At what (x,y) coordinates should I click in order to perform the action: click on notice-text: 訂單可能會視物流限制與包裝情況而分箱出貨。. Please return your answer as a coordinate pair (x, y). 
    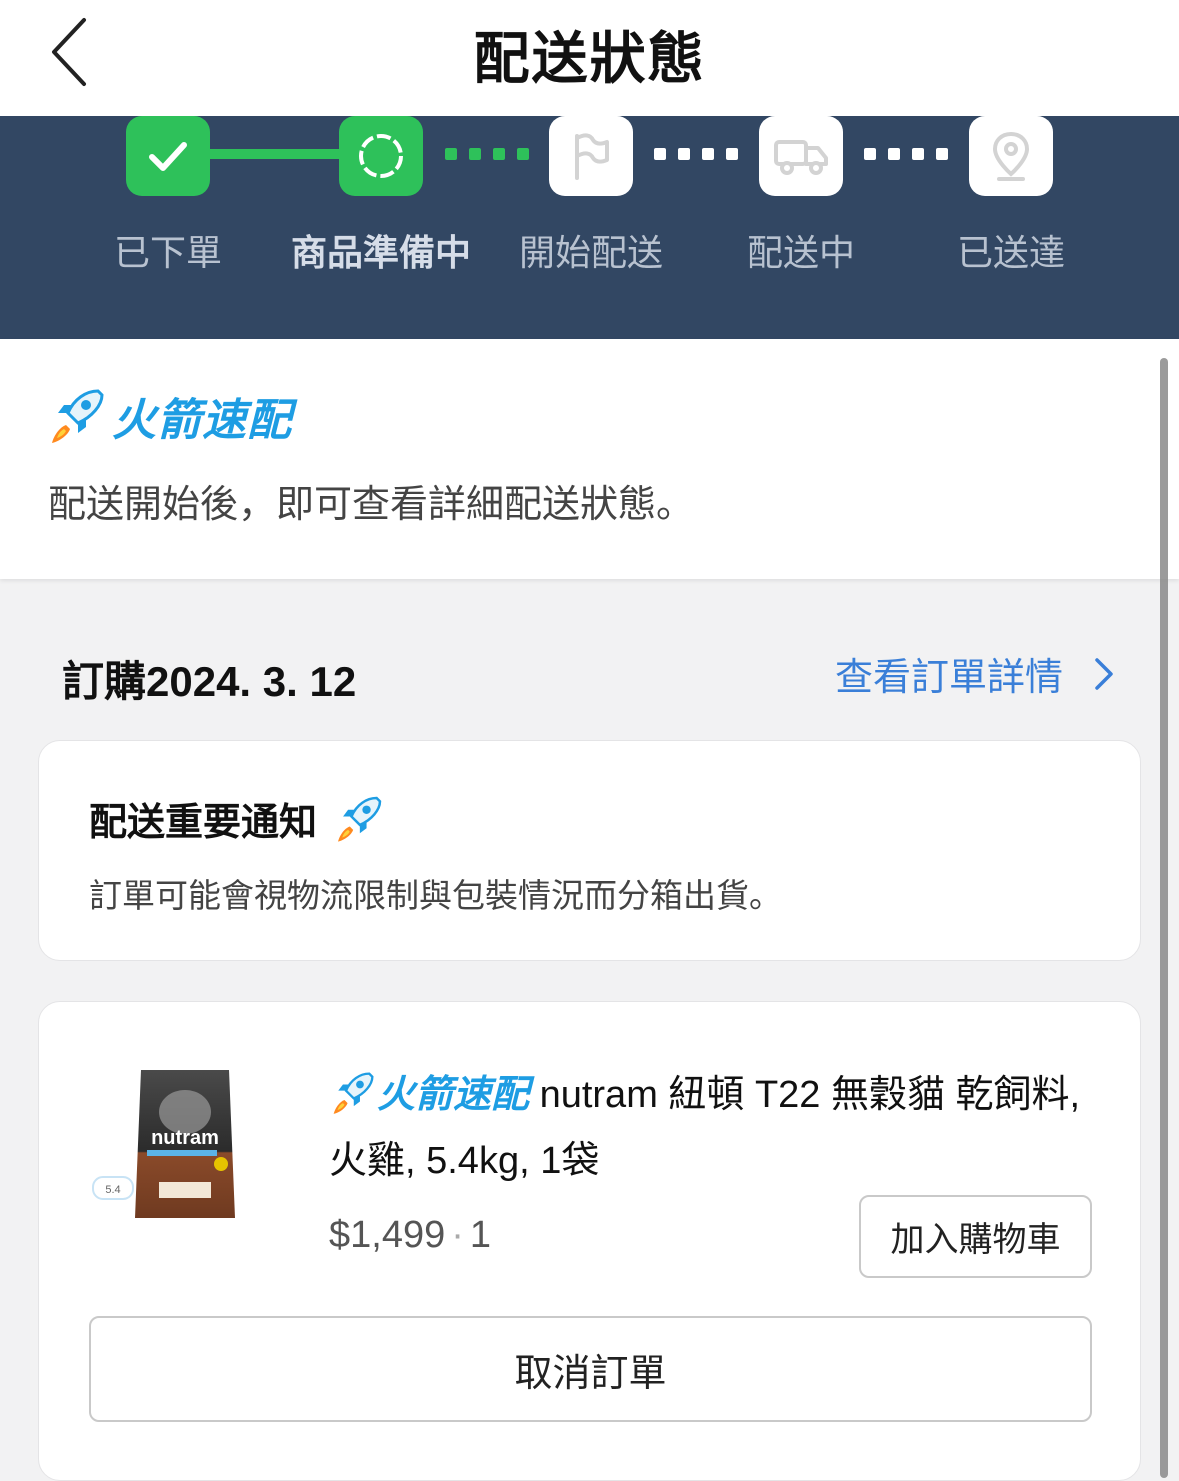
    Looking at the image, I should click on (435, 895).